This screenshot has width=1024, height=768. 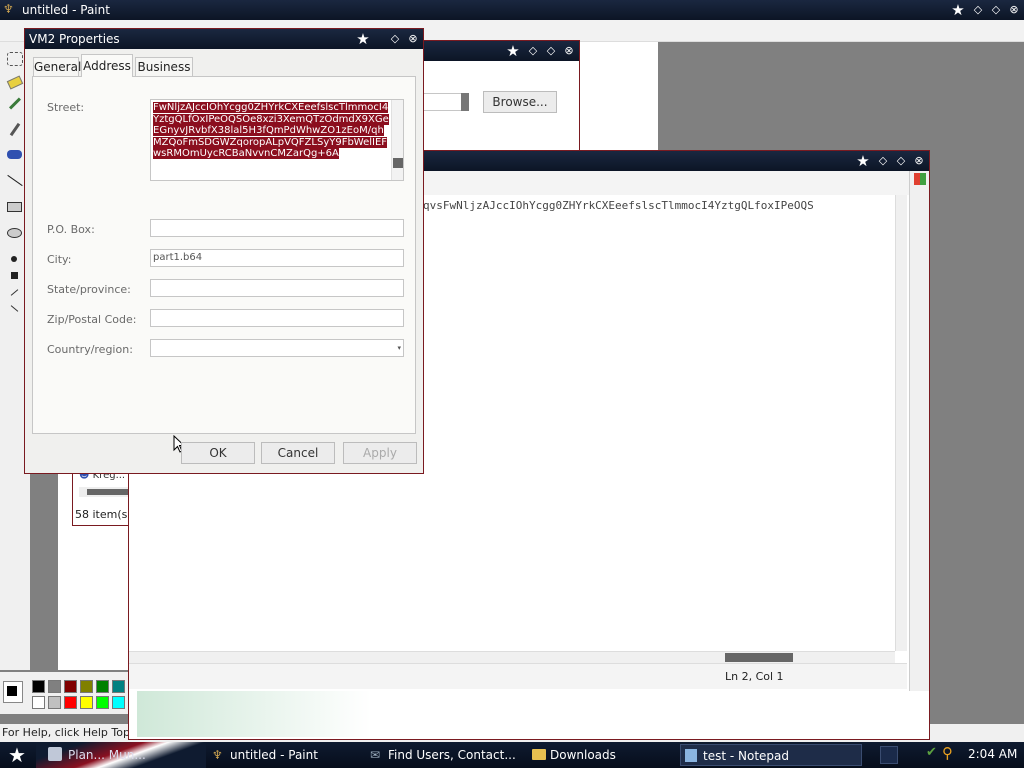 What do you see at coordinates (15, 103) in the screenshot?
I see `color-picker-icon` at bounding box center [15, 103].